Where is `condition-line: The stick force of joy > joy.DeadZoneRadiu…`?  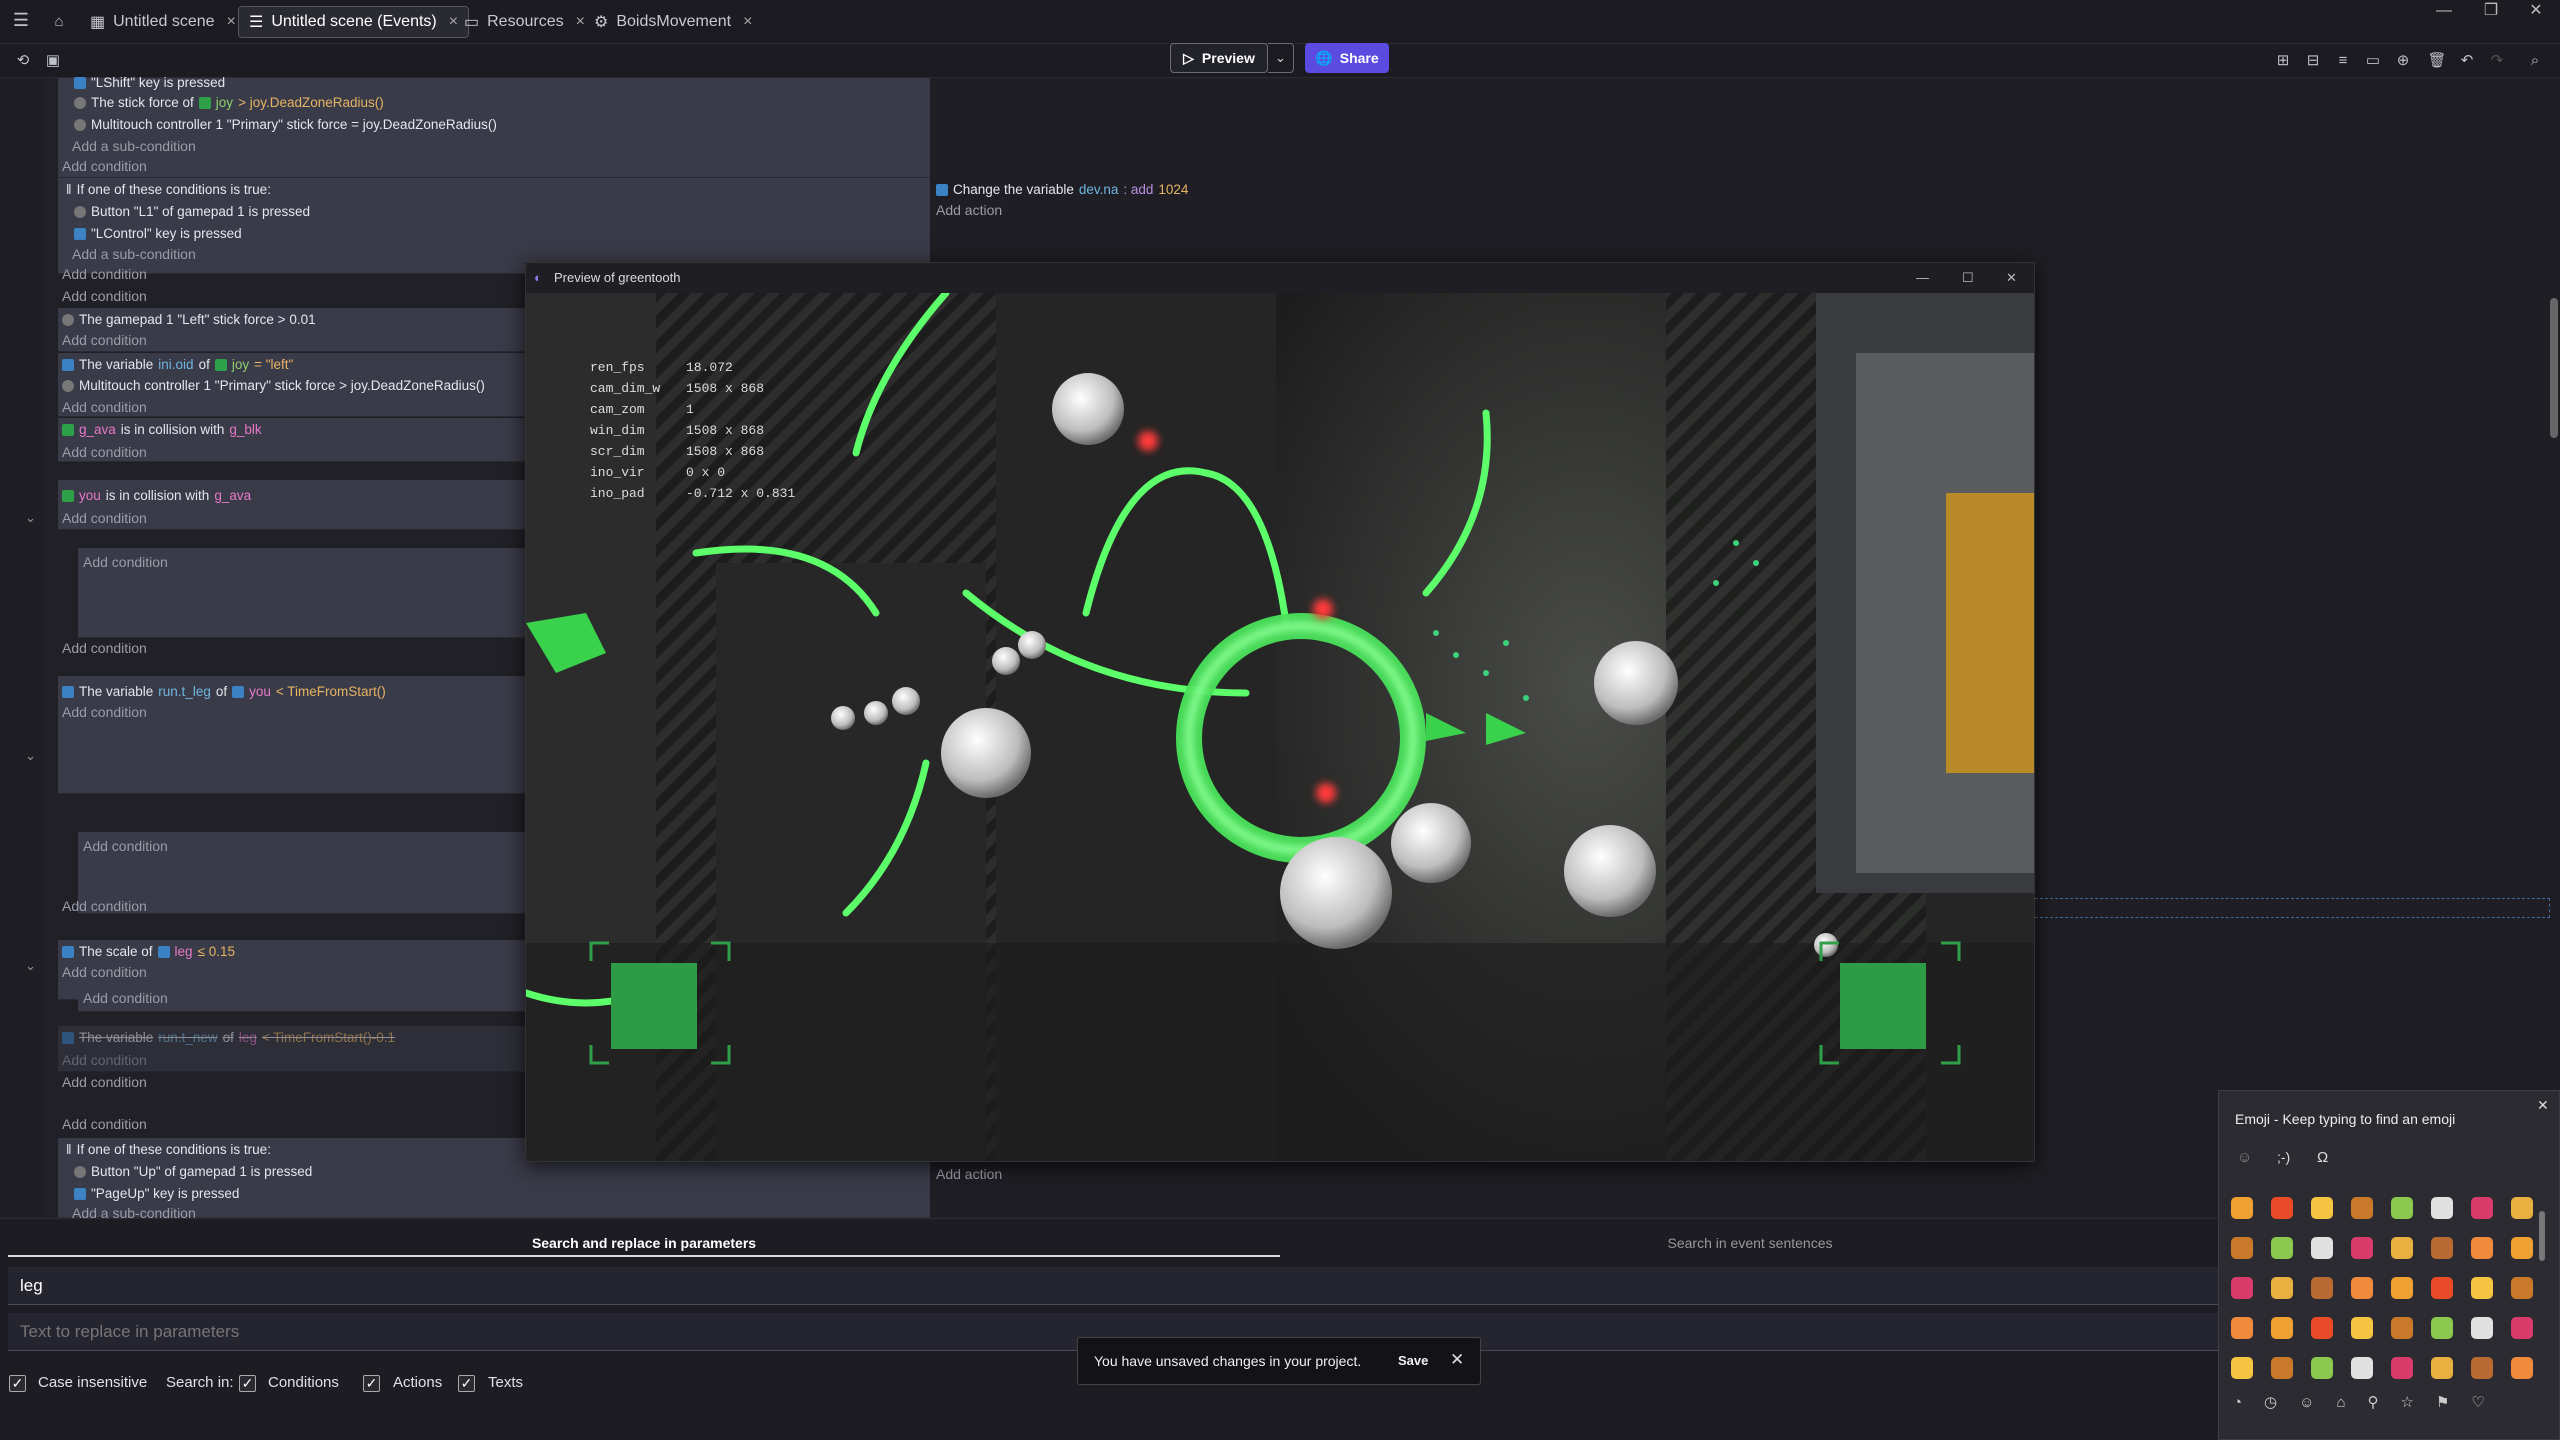 condition-line: The stick force of joy > joy.DeadZoneRadiu… is located at coordinates (229, 102).